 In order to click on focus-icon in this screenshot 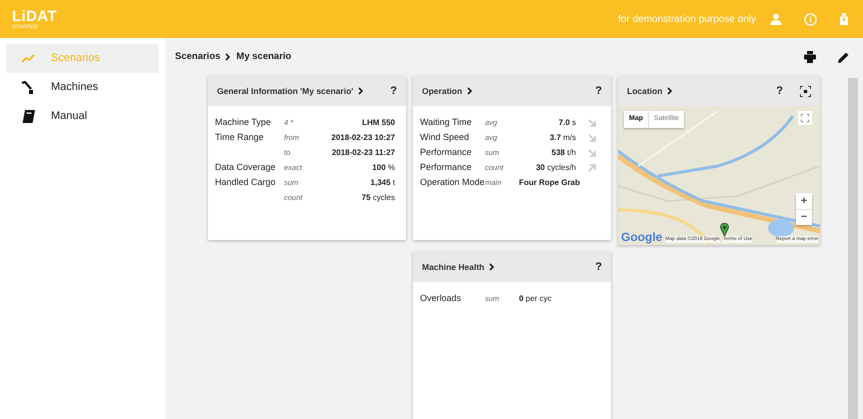, I will do `click(805, 91)`.